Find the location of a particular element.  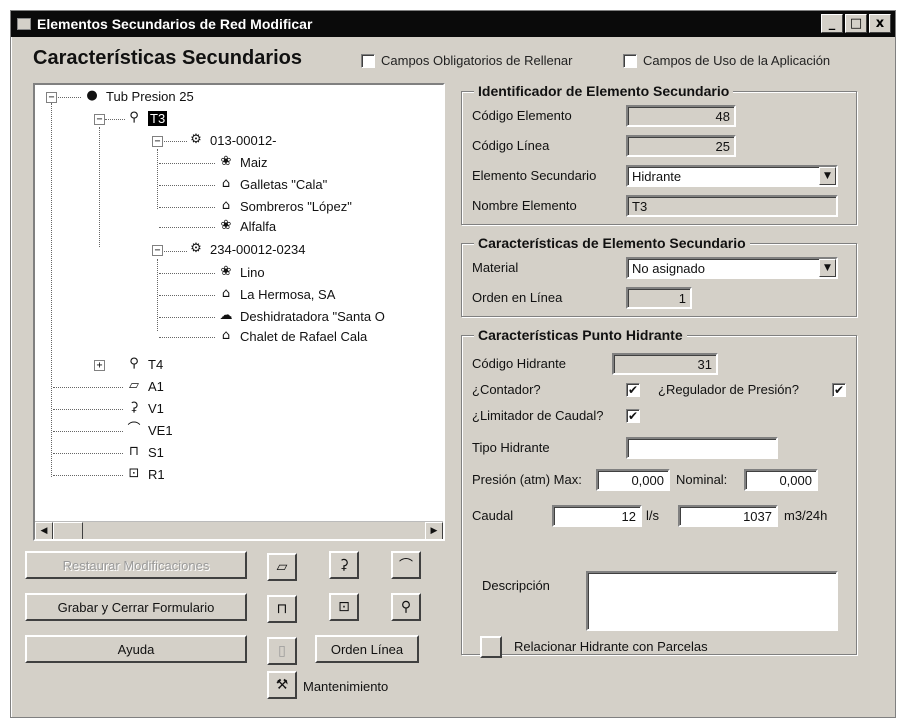

description-label: Descripción is located at coordinates (516, 585).